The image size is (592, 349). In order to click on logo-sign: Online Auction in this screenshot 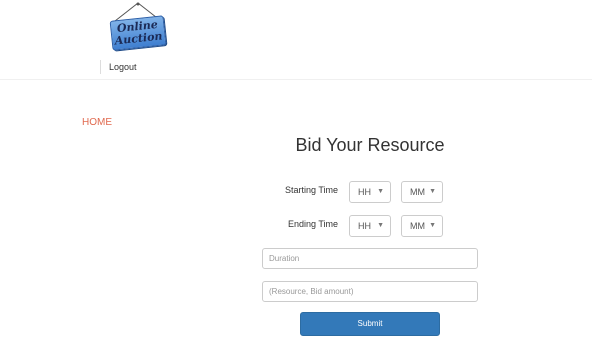, I will do `click(138, 33)`.